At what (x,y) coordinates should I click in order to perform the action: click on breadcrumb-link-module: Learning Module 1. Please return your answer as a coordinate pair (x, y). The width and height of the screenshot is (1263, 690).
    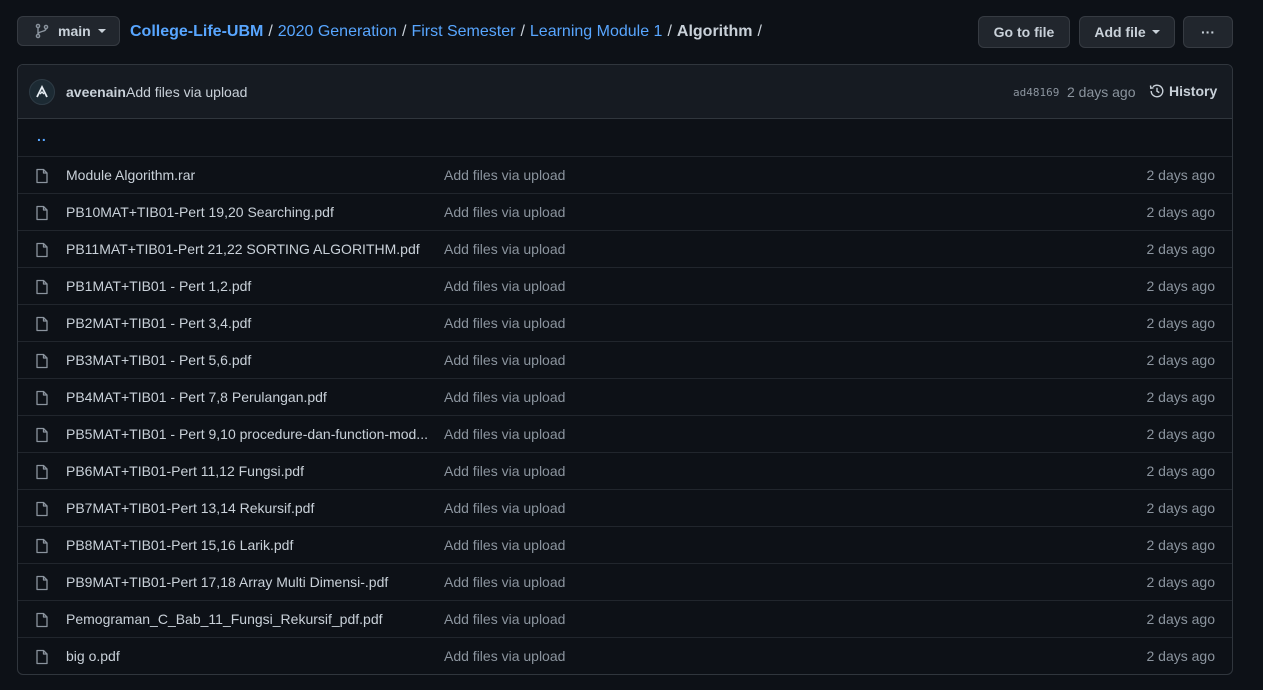
    Looking at the image, I should click on (596, 32).